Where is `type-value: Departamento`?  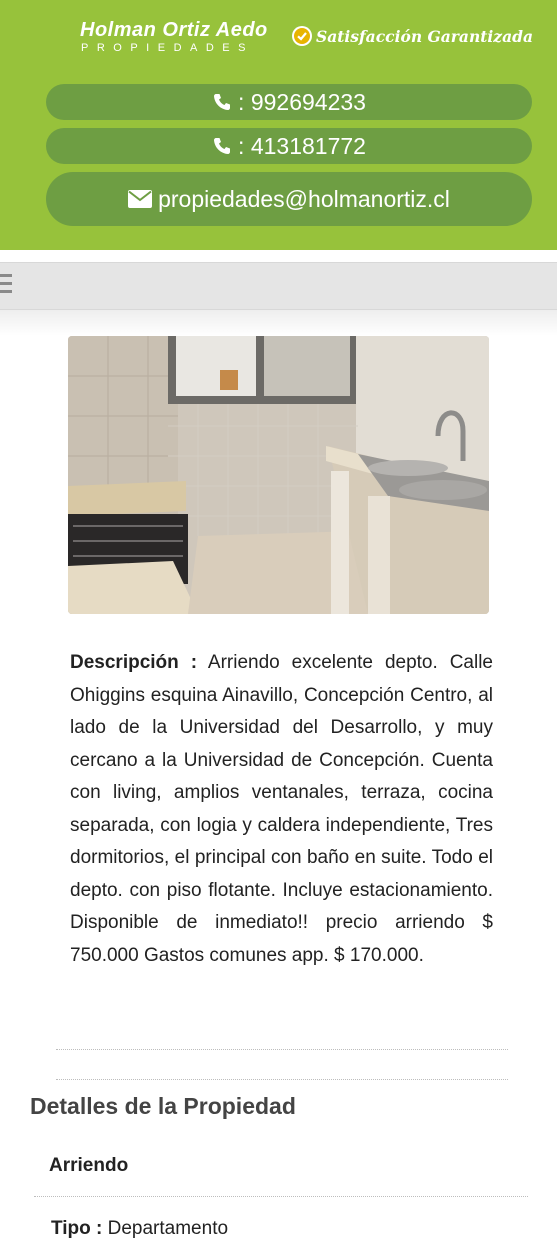
type-value: Departamento is located at coordinates (165, 1228).